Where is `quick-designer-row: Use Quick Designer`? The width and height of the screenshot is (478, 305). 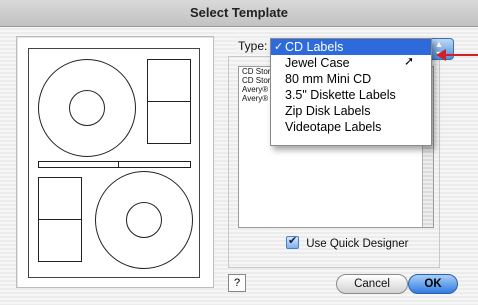
quick-designer-row: Use Quick Designer is located at coordinates (347, 242).